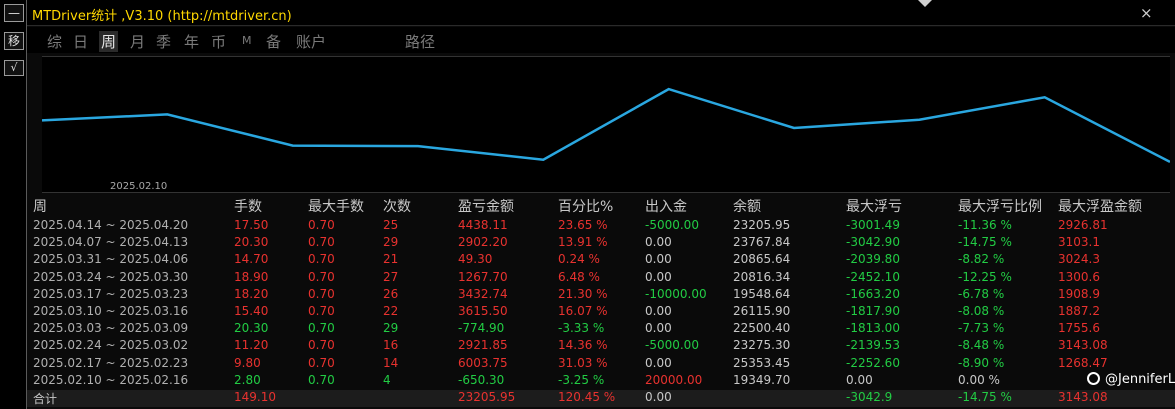  Describe the element at coordinates (985, 276) in the screenshot. I see `col-max-dd-pct-cell: -12.25 %` at that location.